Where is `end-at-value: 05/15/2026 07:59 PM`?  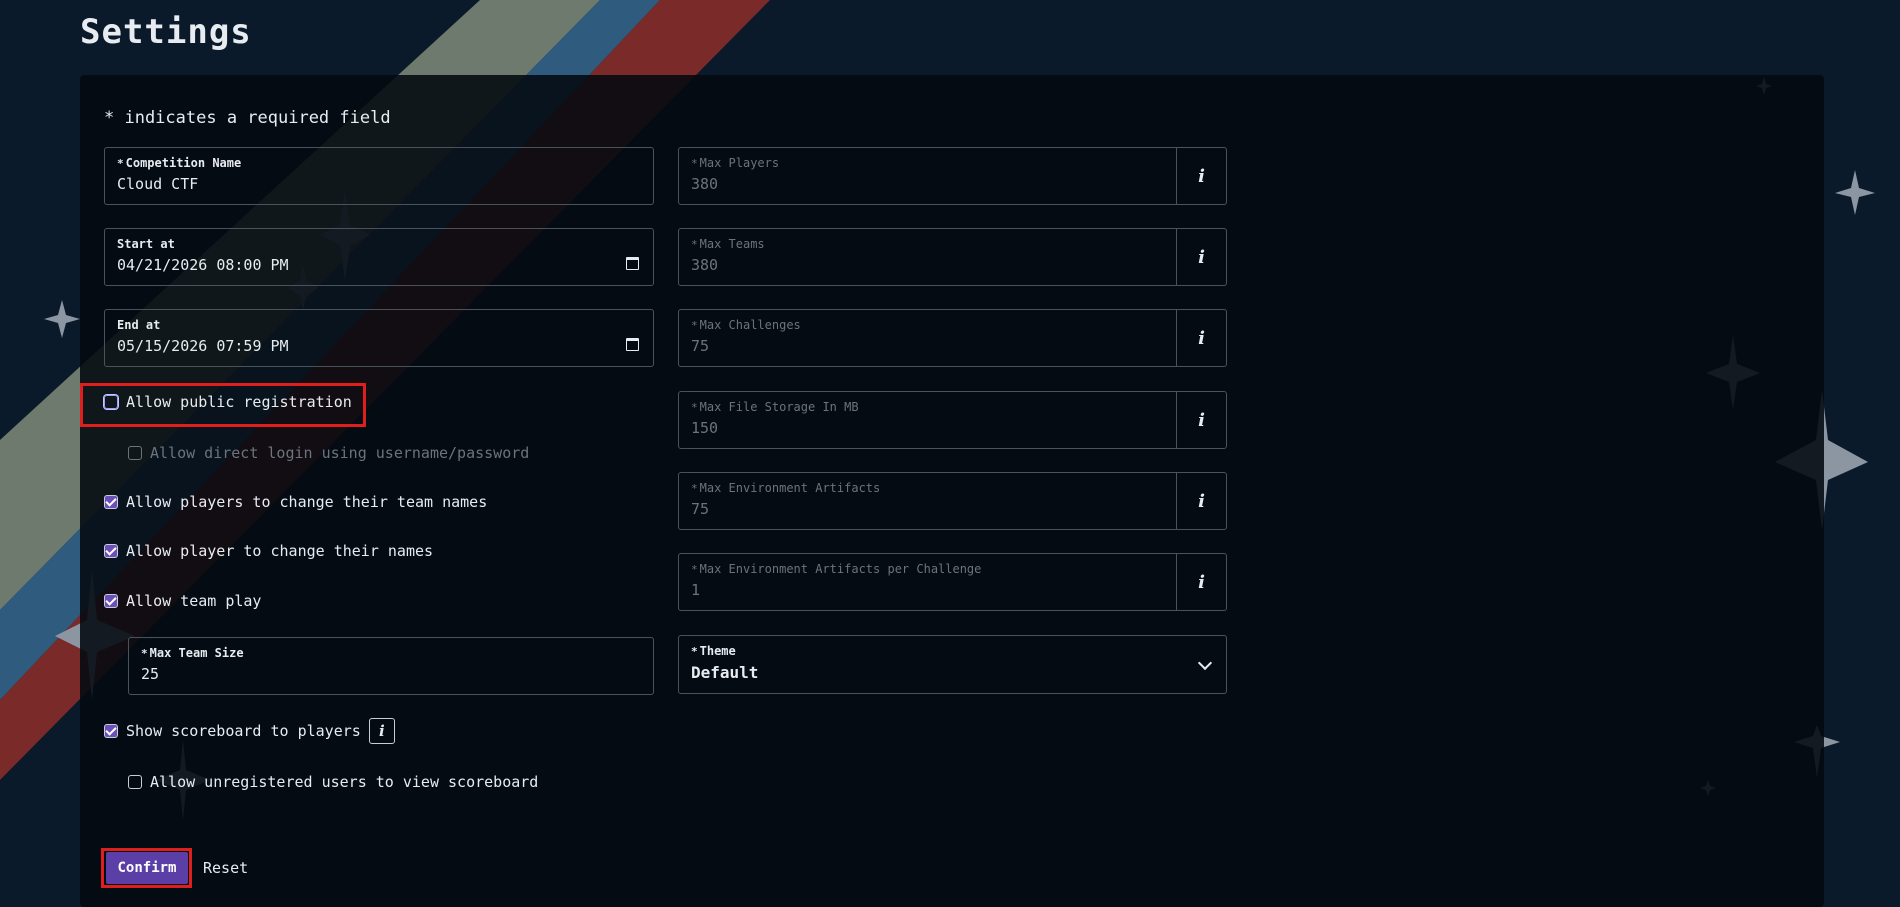
end-at-value: 05/15/2026 07:59 PM is located at coordinates (203, 346).